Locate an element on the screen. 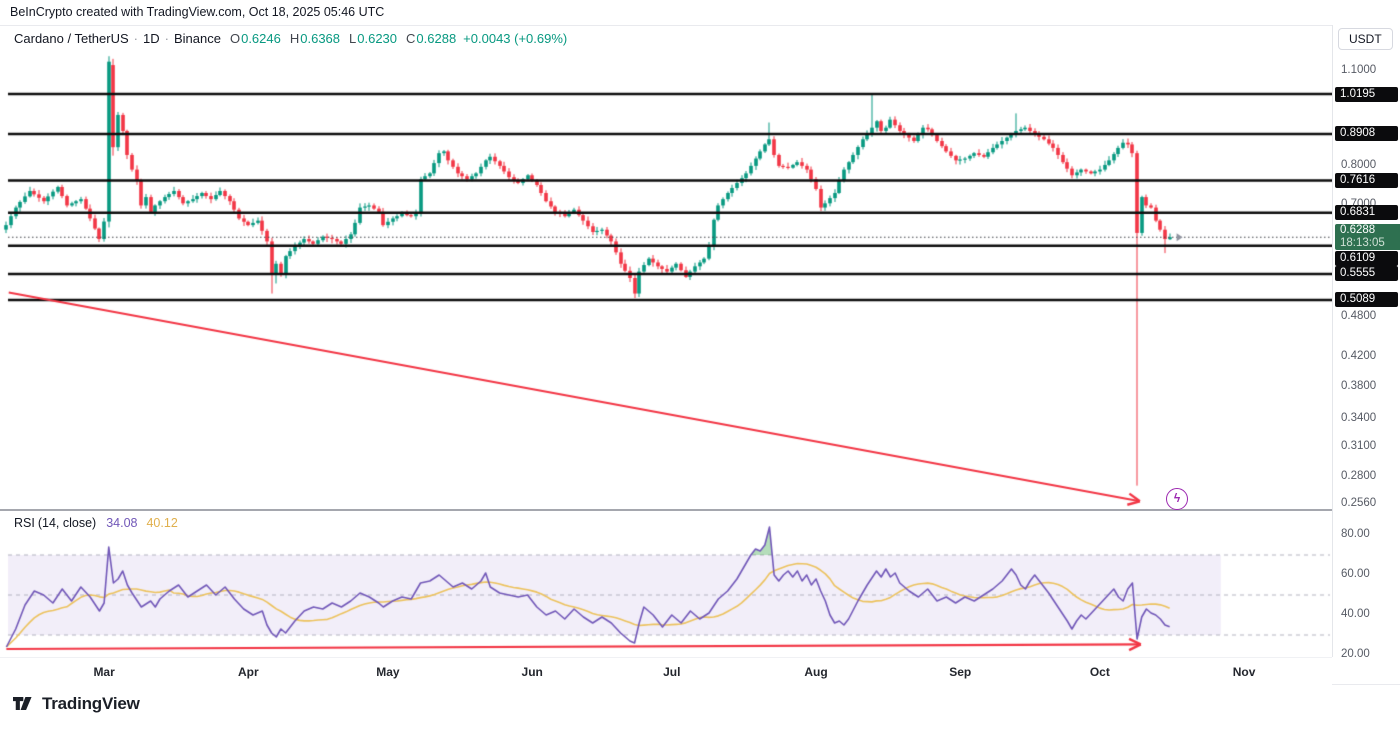  rsi-ma-value: 40.12 is located at coordinates (162, 523).